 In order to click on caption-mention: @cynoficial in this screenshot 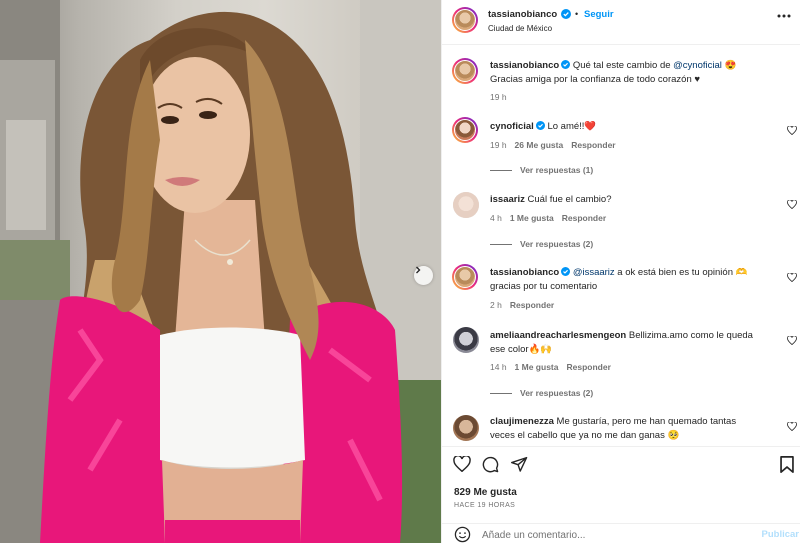, I will do `click(697, 65)`.